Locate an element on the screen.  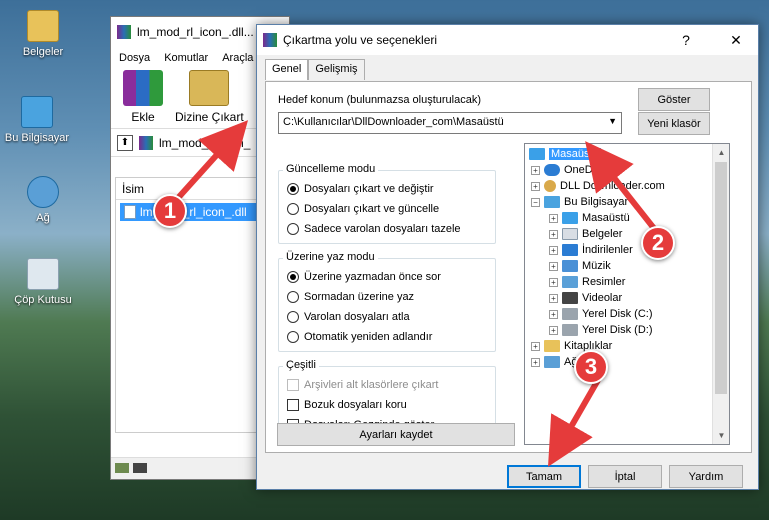
tree-item-yerel-disk-d: + Yerel Disk (D:) is located at coordinates (601, 330).